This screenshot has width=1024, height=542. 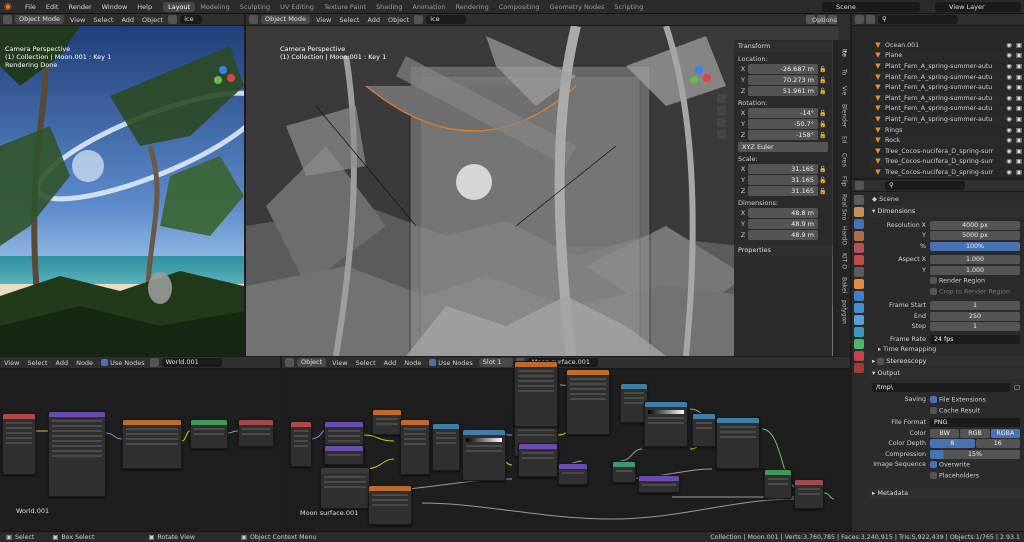 What do you see at coordinates (289, 362) in the screenshot?
I see `material-editor-icon` at bounding box center [289, 362].